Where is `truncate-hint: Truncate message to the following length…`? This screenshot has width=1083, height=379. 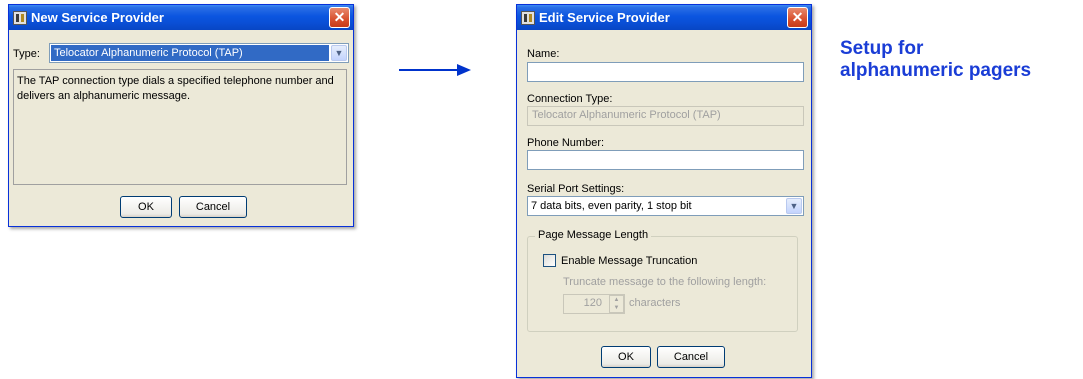
truncate-hint: Truncate message to the following length… is located at coordinates (665, 282).